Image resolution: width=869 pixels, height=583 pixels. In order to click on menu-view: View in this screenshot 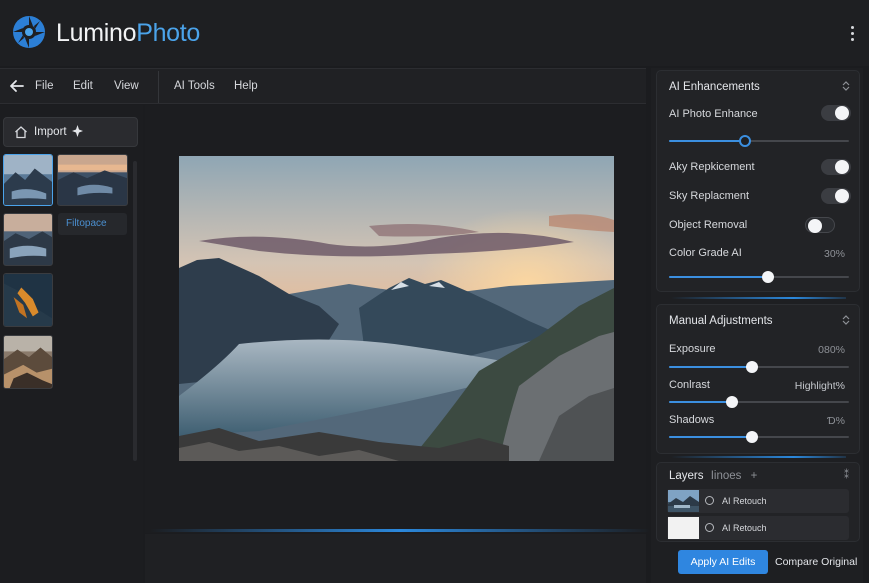, I will do `click(126, 86)`.